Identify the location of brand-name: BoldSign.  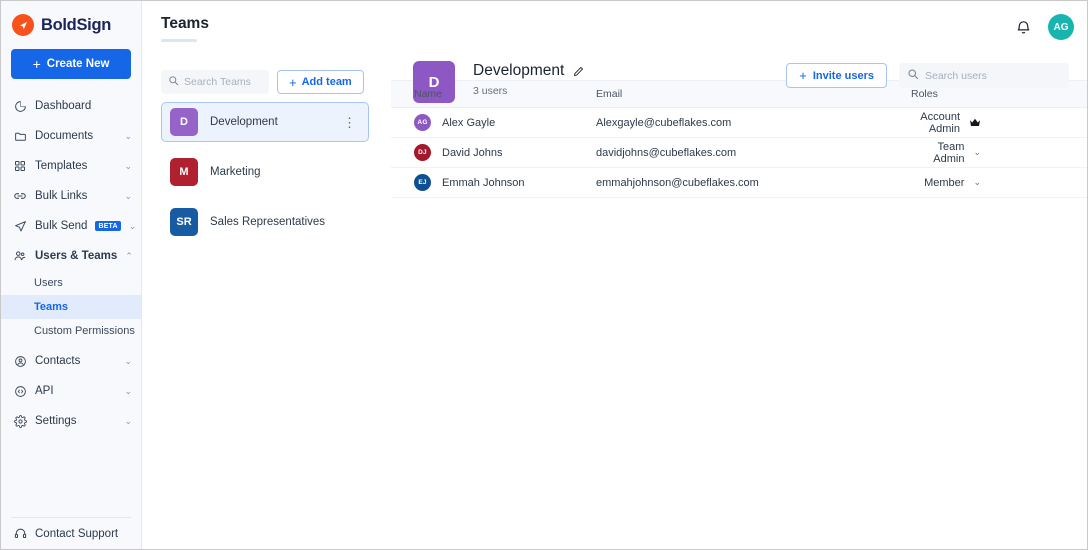
(76, 24).